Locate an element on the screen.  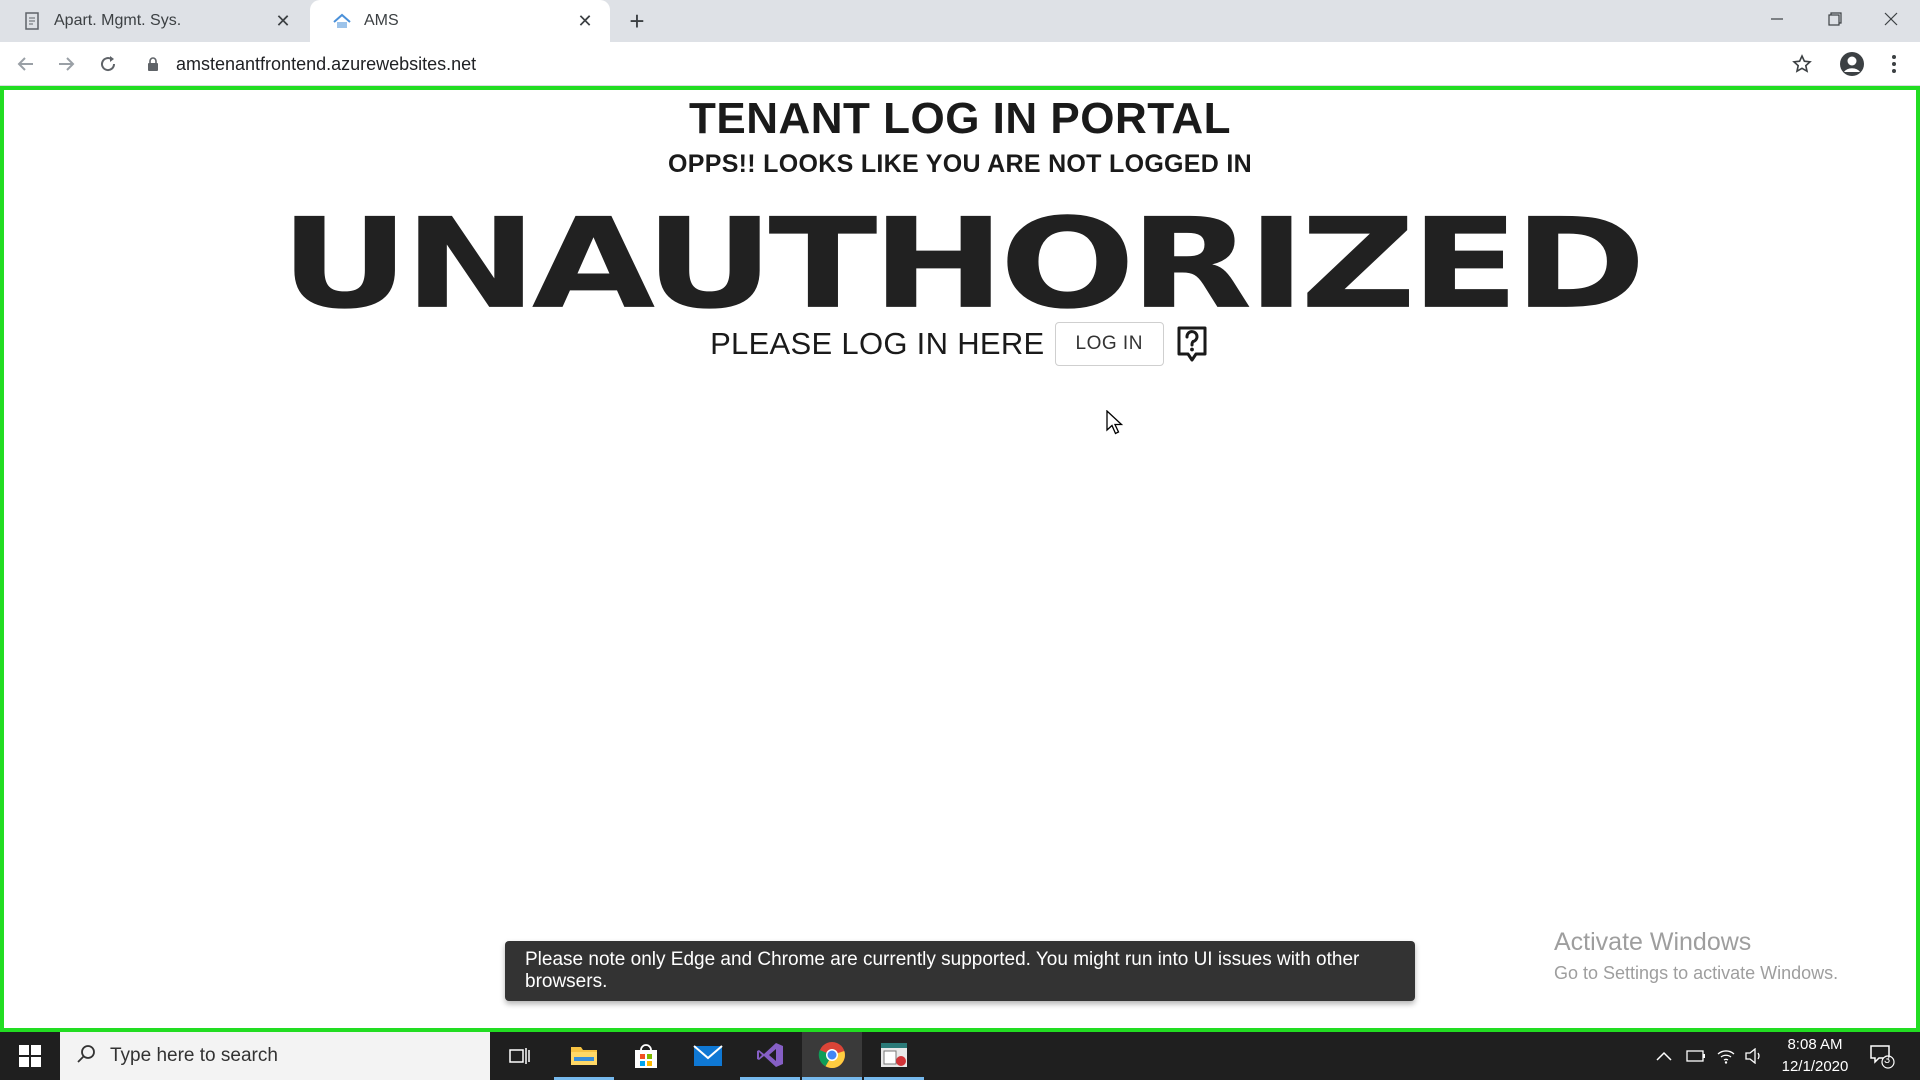
battery-icon is located at coordinates (1696, 1056).